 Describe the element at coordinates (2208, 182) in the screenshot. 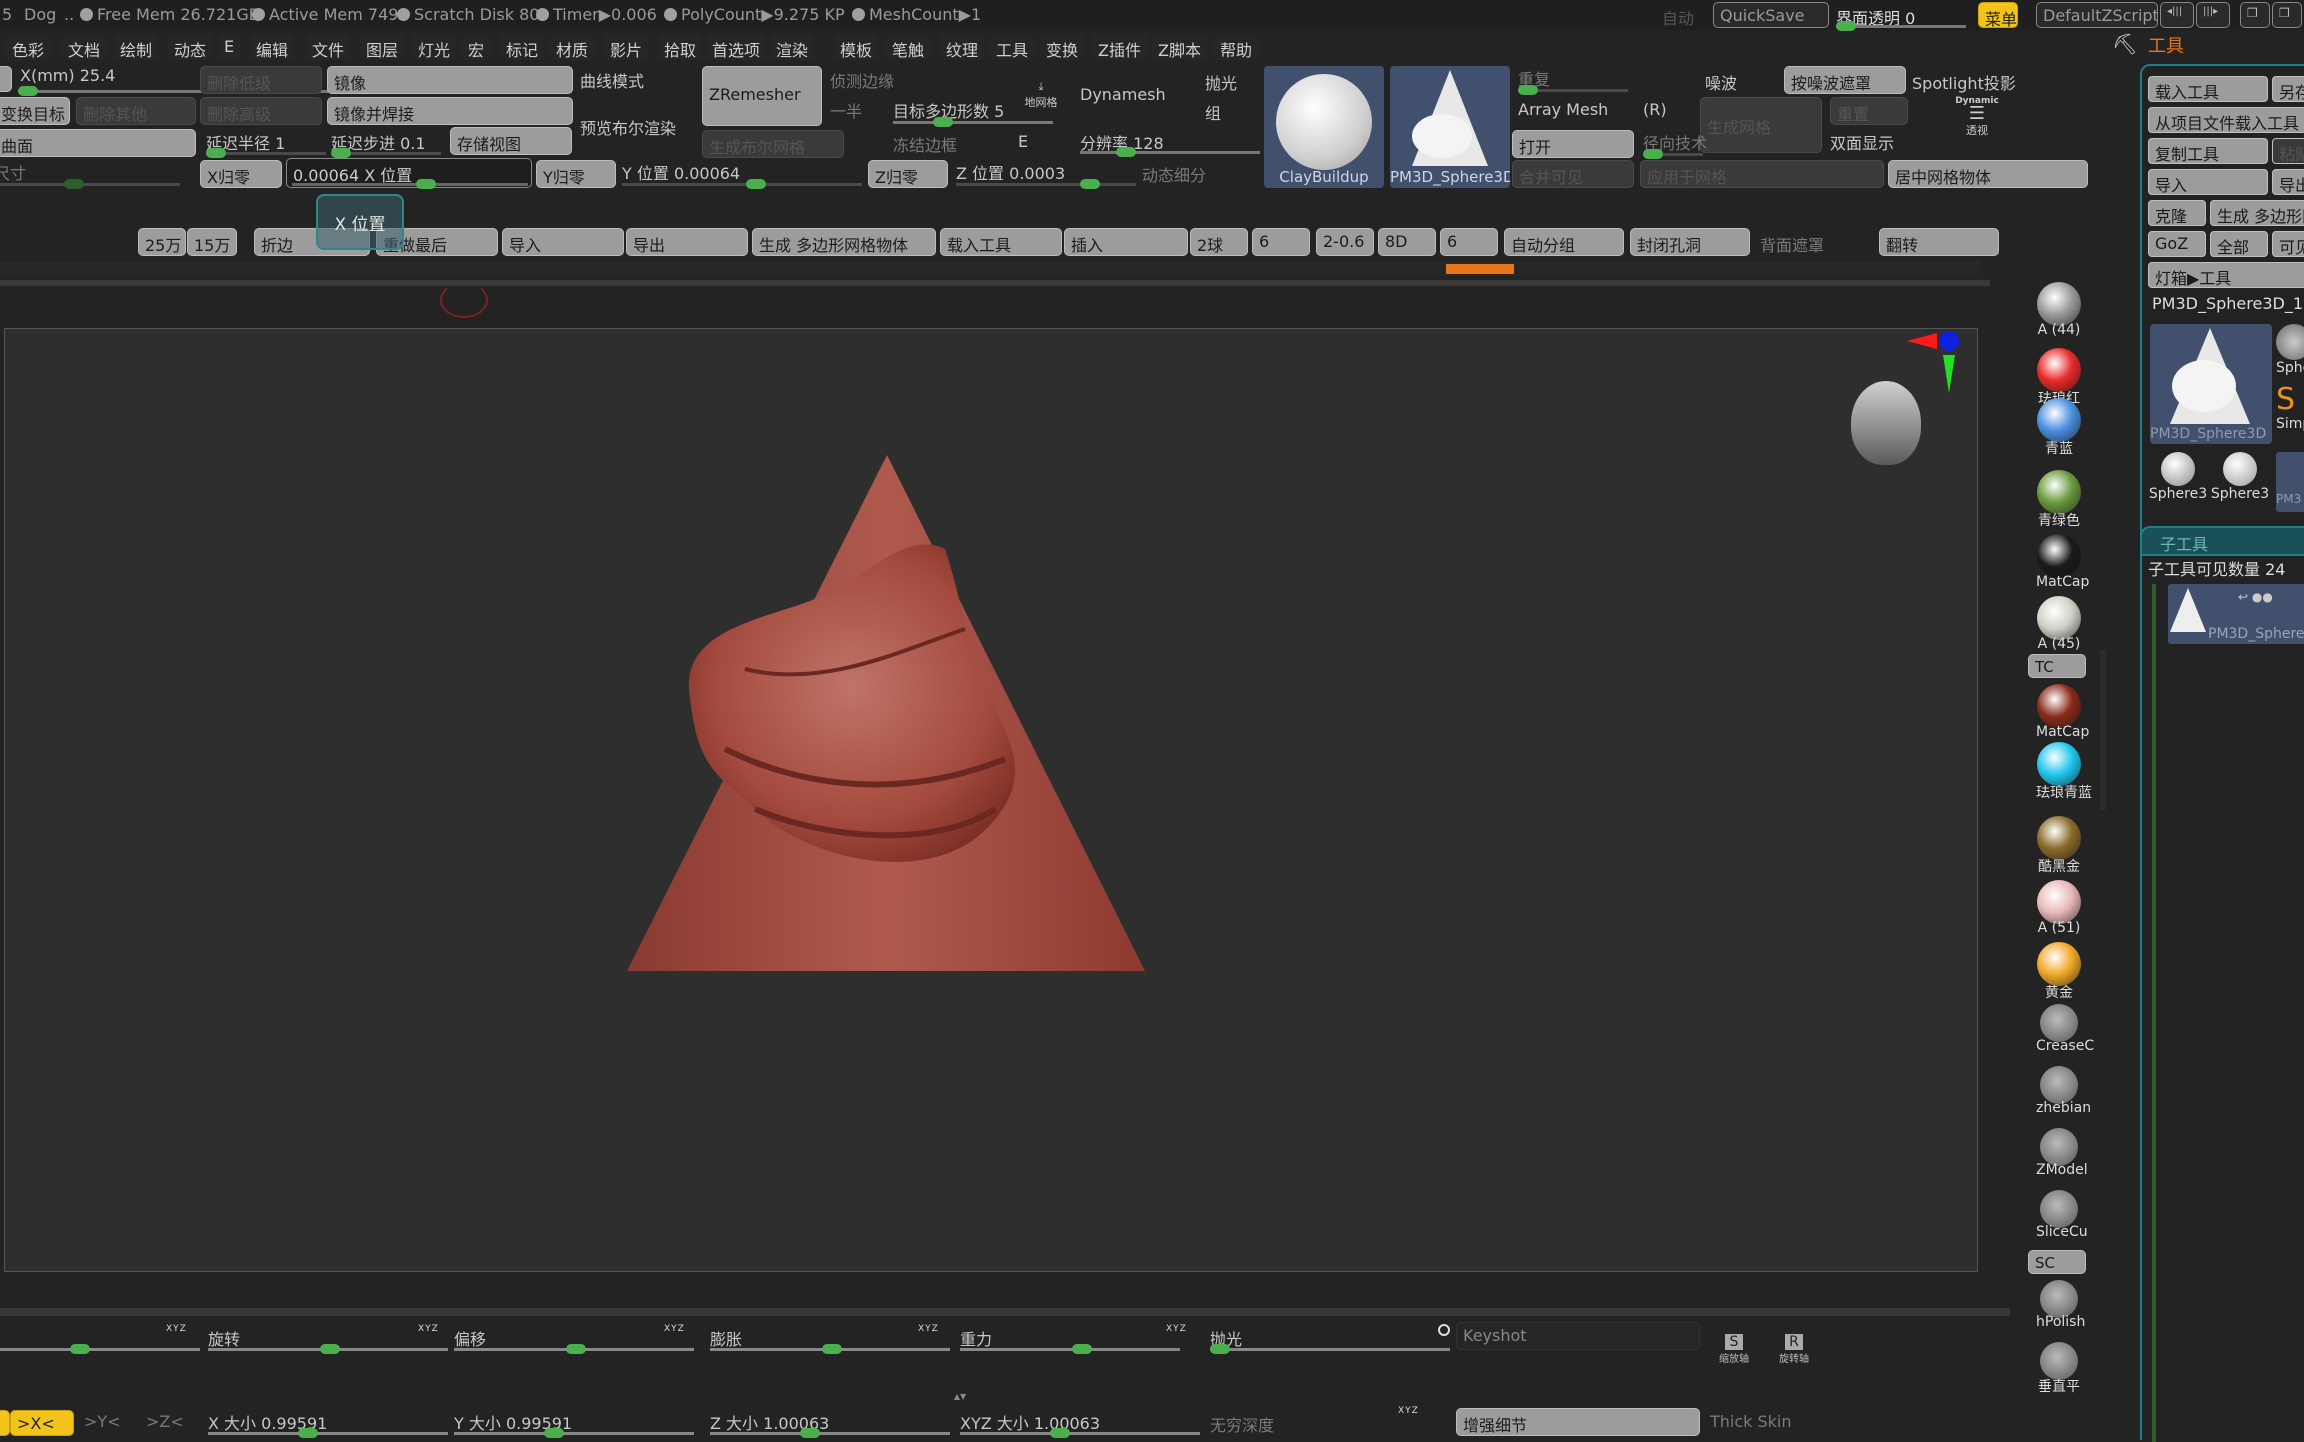

I see `import-button: 导入` at that location.